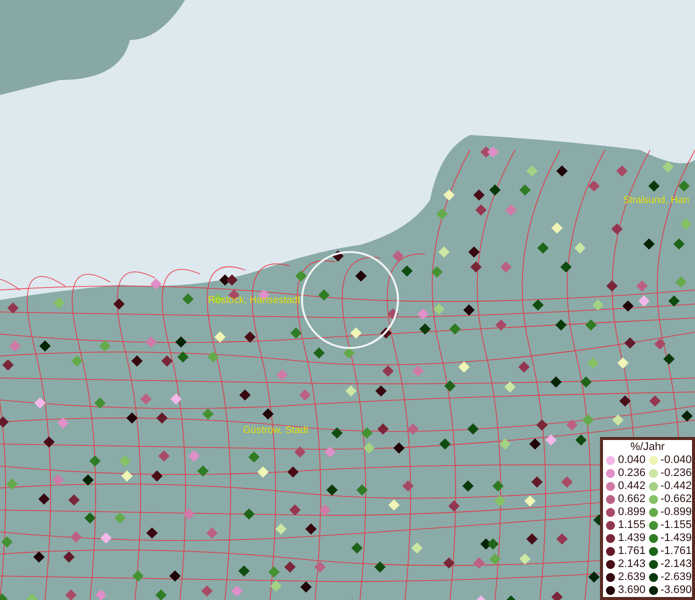 Image resolution: width=695 pixels, height=600 pixels. I want to click on legend-value: -2.639, so click(676, 577).